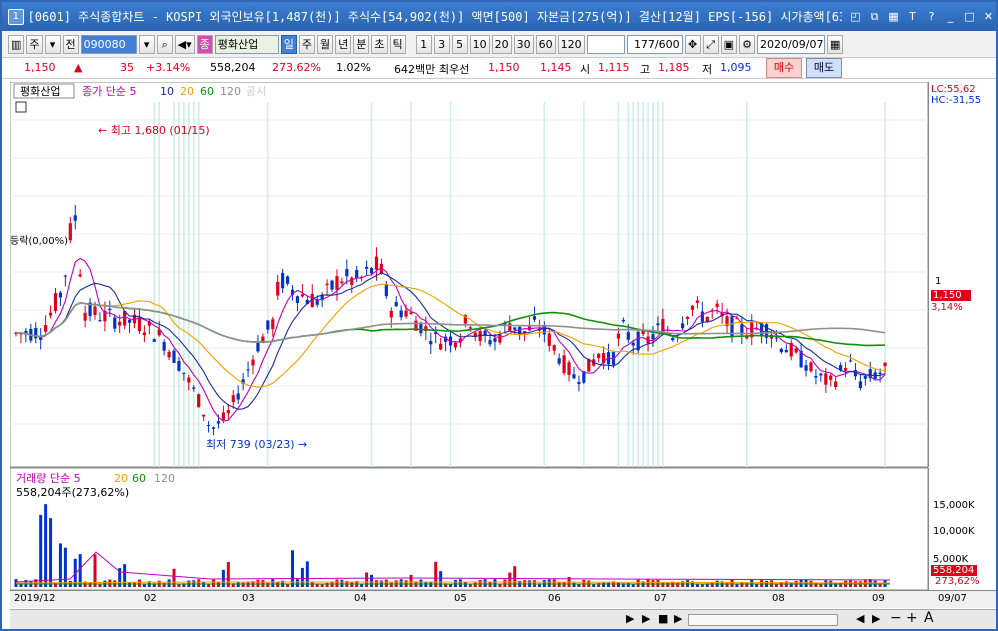  I want to click on zoom-right-icon: ▶, so click(876, 618).